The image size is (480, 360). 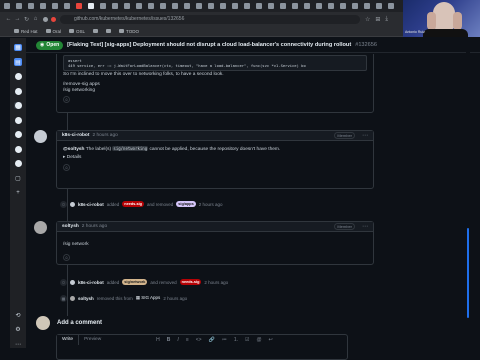 I want to click on comment-author: soltysh, so click(x=70, y=226).